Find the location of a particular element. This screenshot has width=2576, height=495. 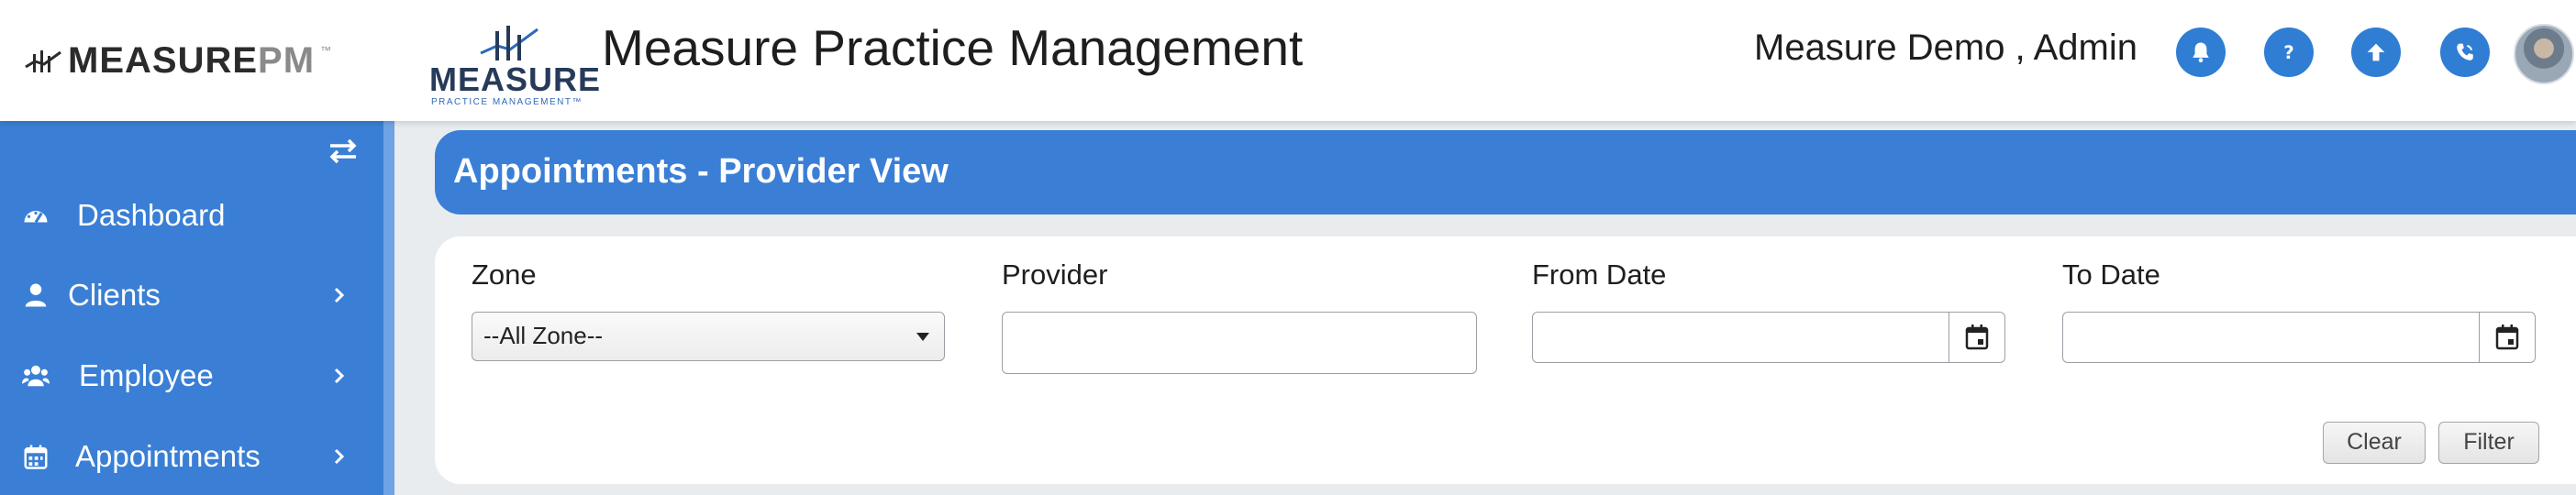

swap-arrows-icon is located at coordinates (343, 151).